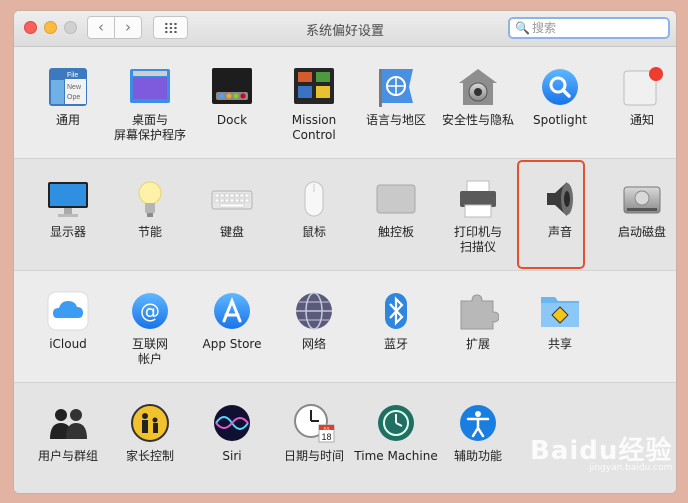  Describe the element at coordinates (68, 199) in the screenshot. I see `displays-icon` at that location.